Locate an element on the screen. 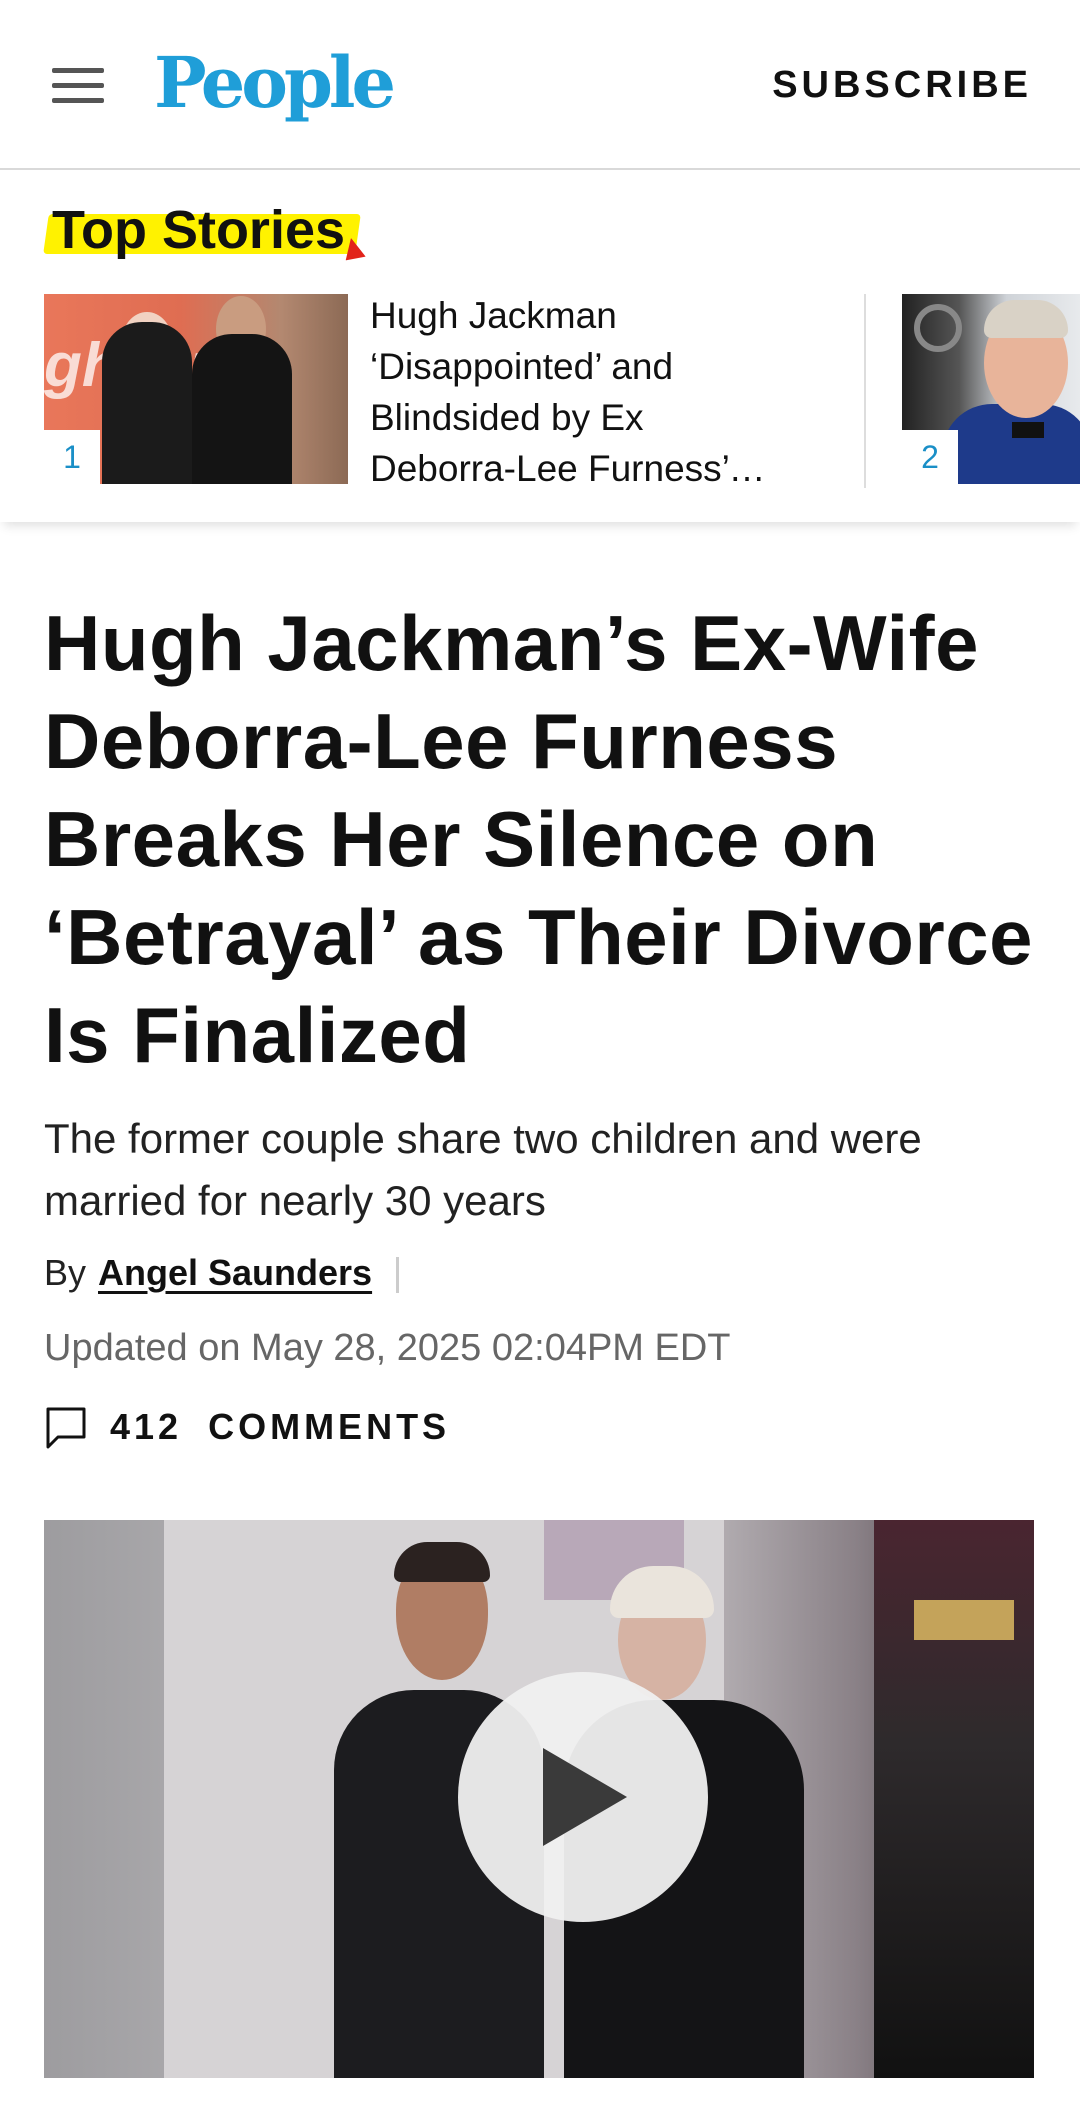  byline-prefix: By is located at coordinates (65, 1272).